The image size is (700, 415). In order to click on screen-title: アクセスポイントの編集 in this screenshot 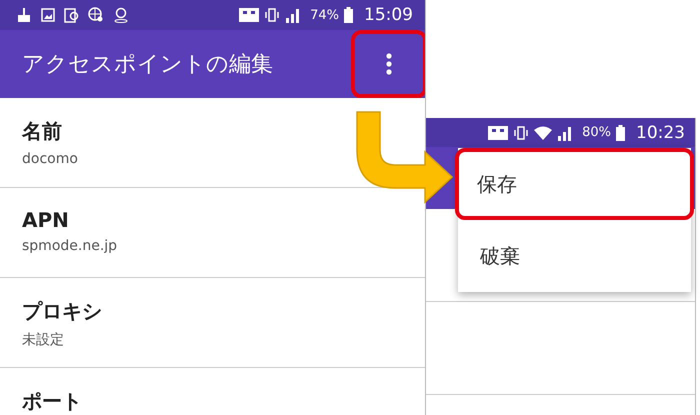, I will do `click(147, 65)`.